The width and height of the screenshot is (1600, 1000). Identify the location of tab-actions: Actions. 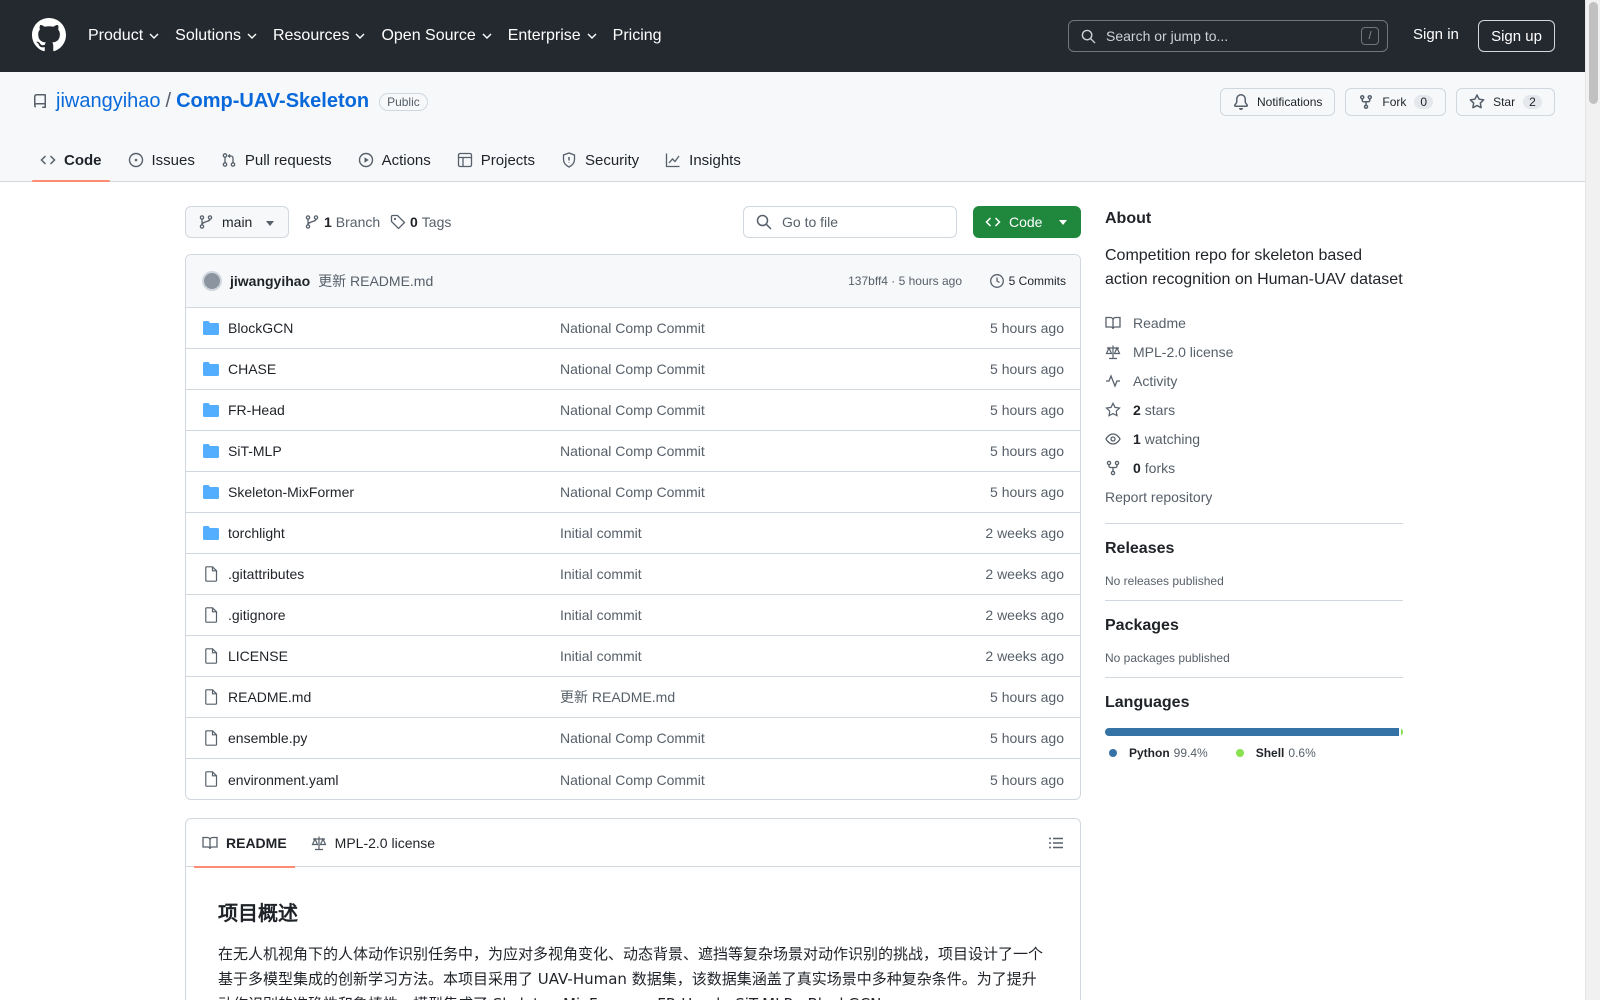
(394, 160).